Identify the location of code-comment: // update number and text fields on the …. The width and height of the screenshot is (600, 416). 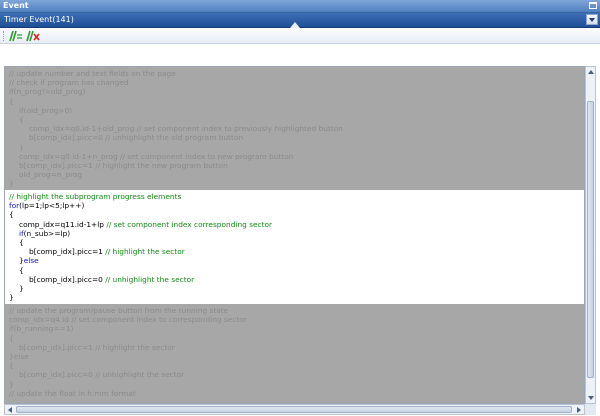
(92, 73).